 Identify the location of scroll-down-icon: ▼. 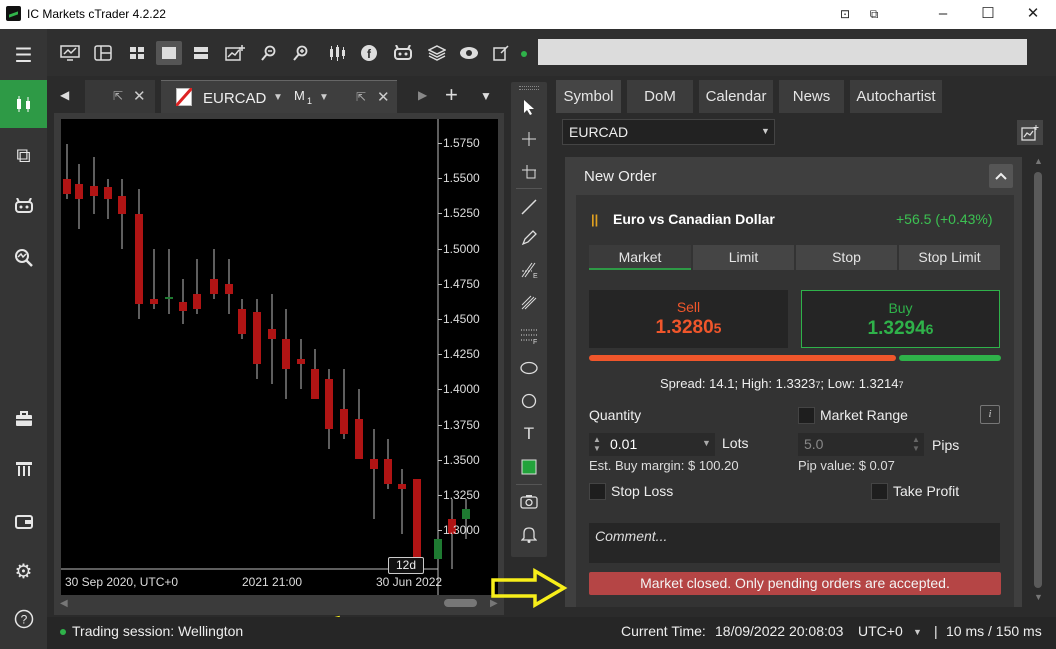
(1038, 597).